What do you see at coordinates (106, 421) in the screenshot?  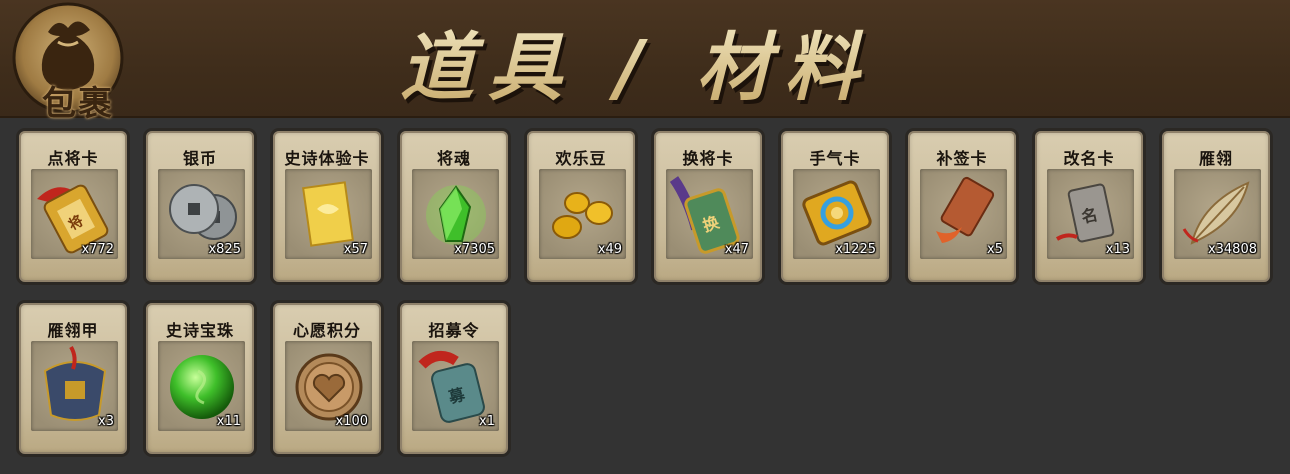 I see `item-quantity: x3` at bounding box center [106, 421].